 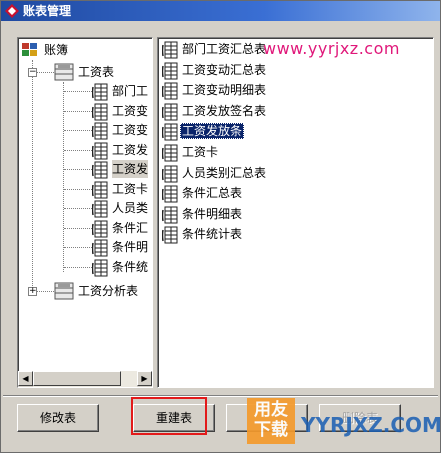 I want to click on tree-group-payroll-analysis: 工资分析表, so click(x=108, y=291).